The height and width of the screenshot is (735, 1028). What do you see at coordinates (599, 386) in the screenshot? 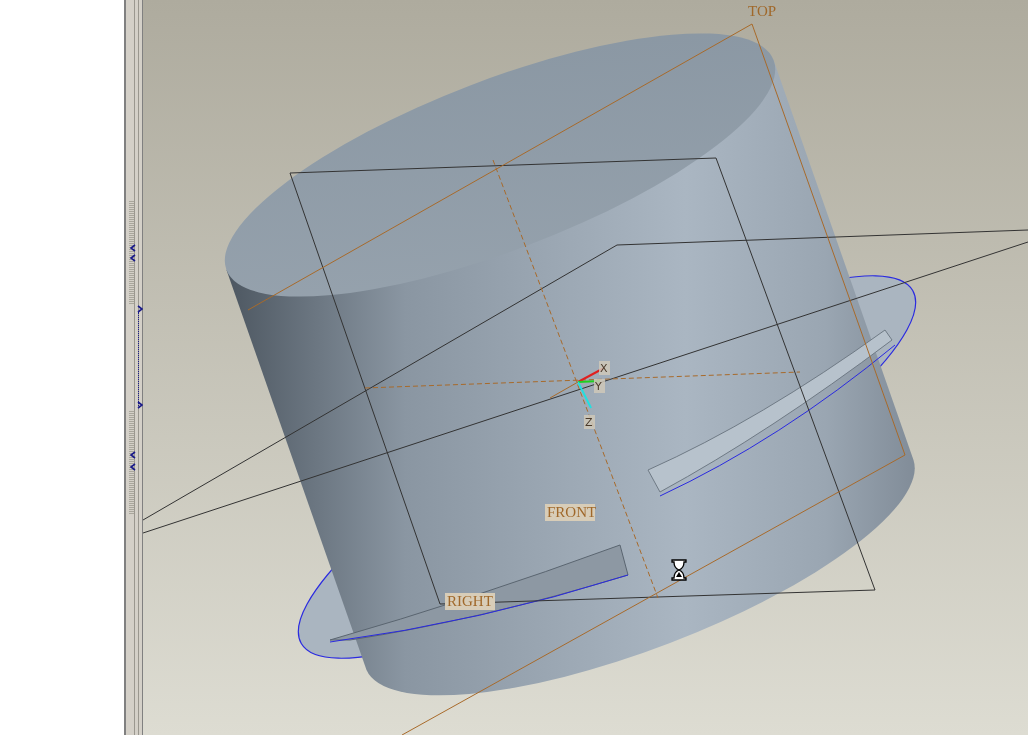
I see `axis-label: Y` at bounding box center [599, 386].